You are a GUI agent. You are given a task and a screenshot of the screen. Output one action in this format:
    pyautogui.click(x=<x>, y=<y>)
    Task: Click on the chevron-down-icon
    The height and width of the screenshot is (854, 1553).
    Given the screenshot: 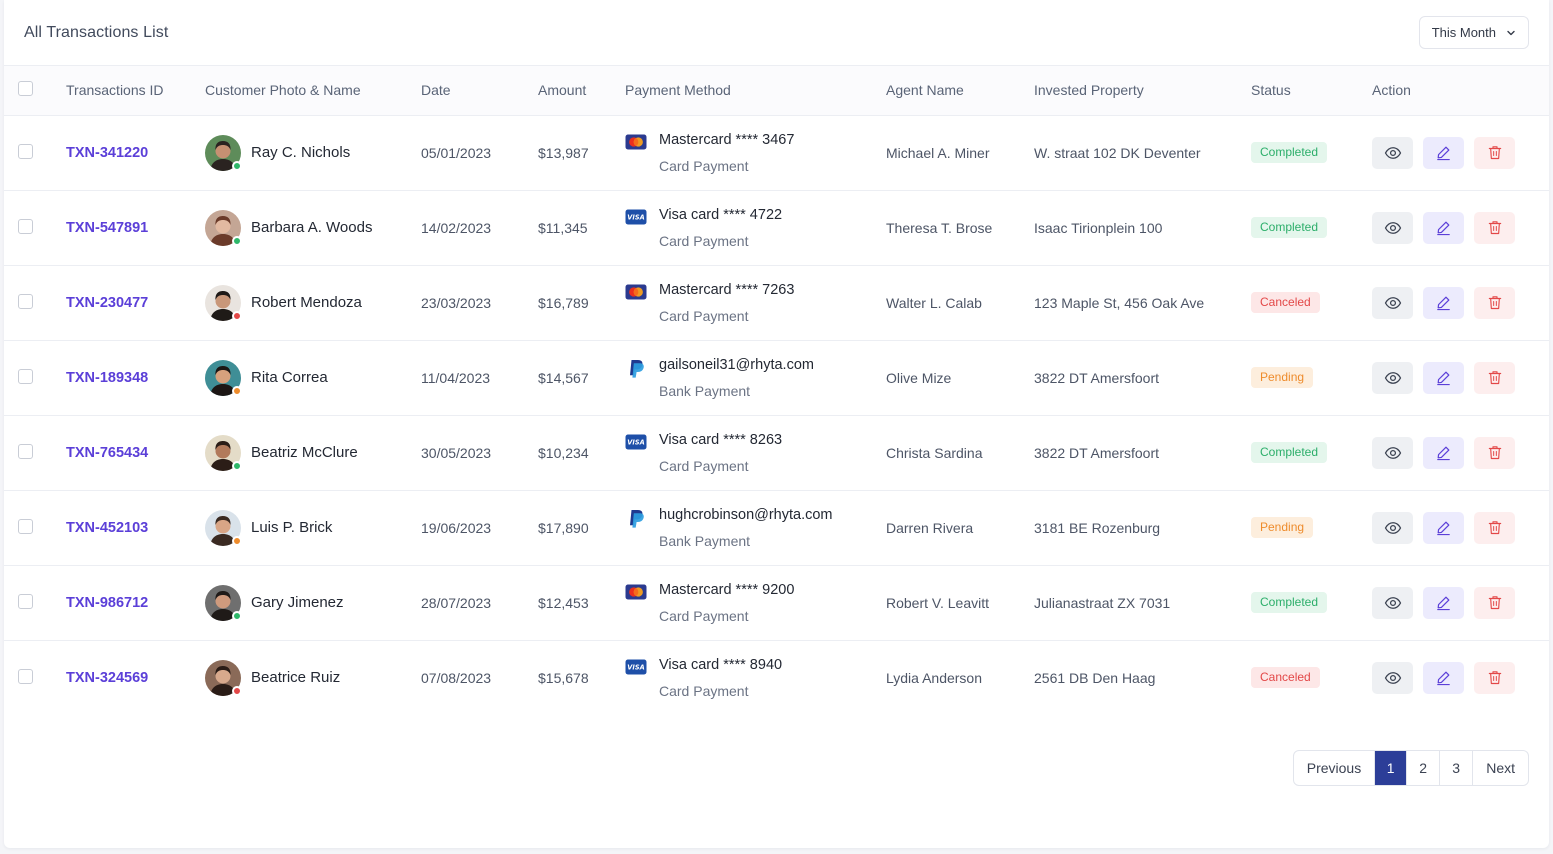 What is the action you would take?
    pyautogui.click(x=1511, y=32)
    